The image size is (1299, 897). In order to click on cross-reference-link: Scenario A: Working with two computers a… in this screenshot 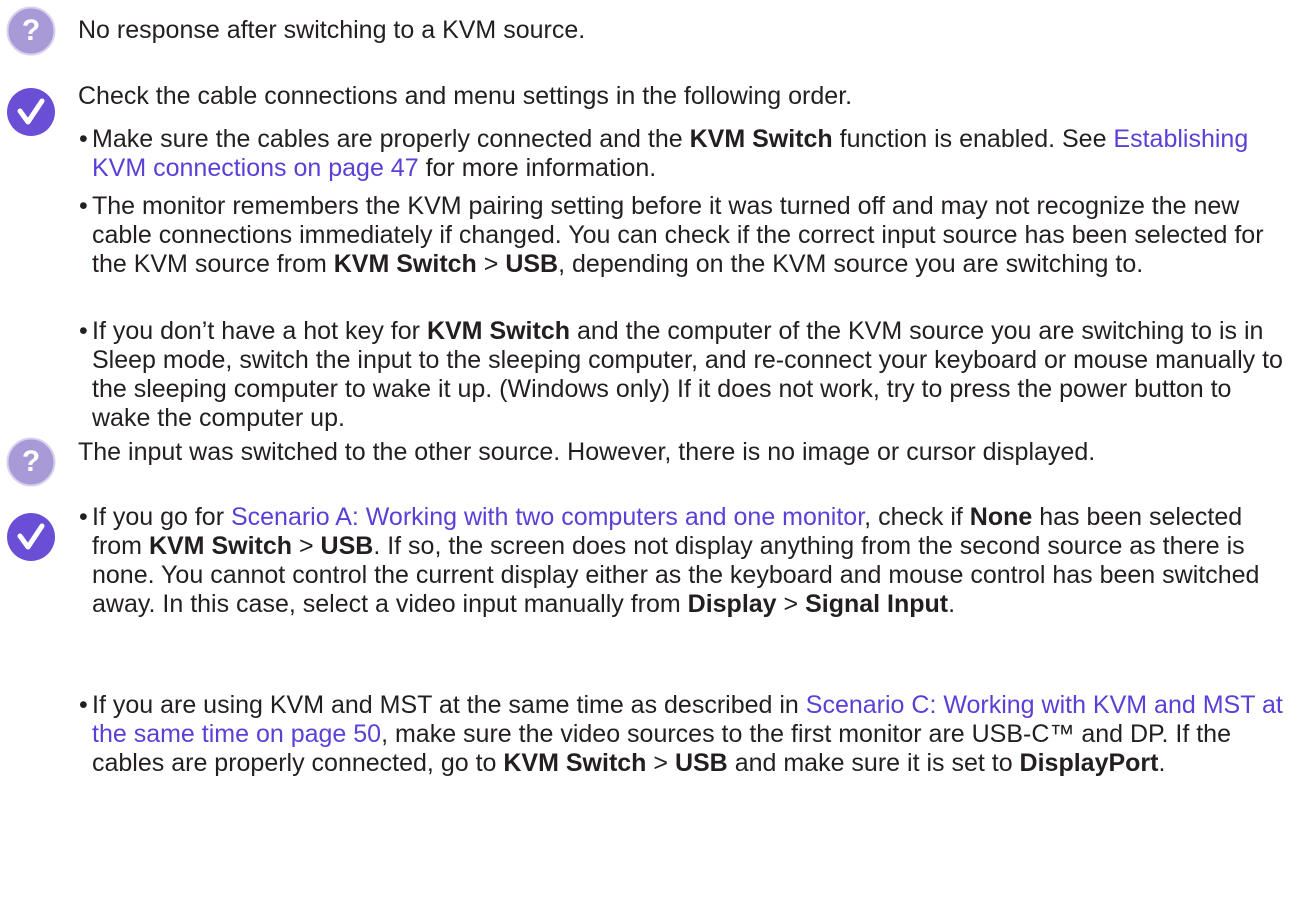, I will do `click(547, 517)`.